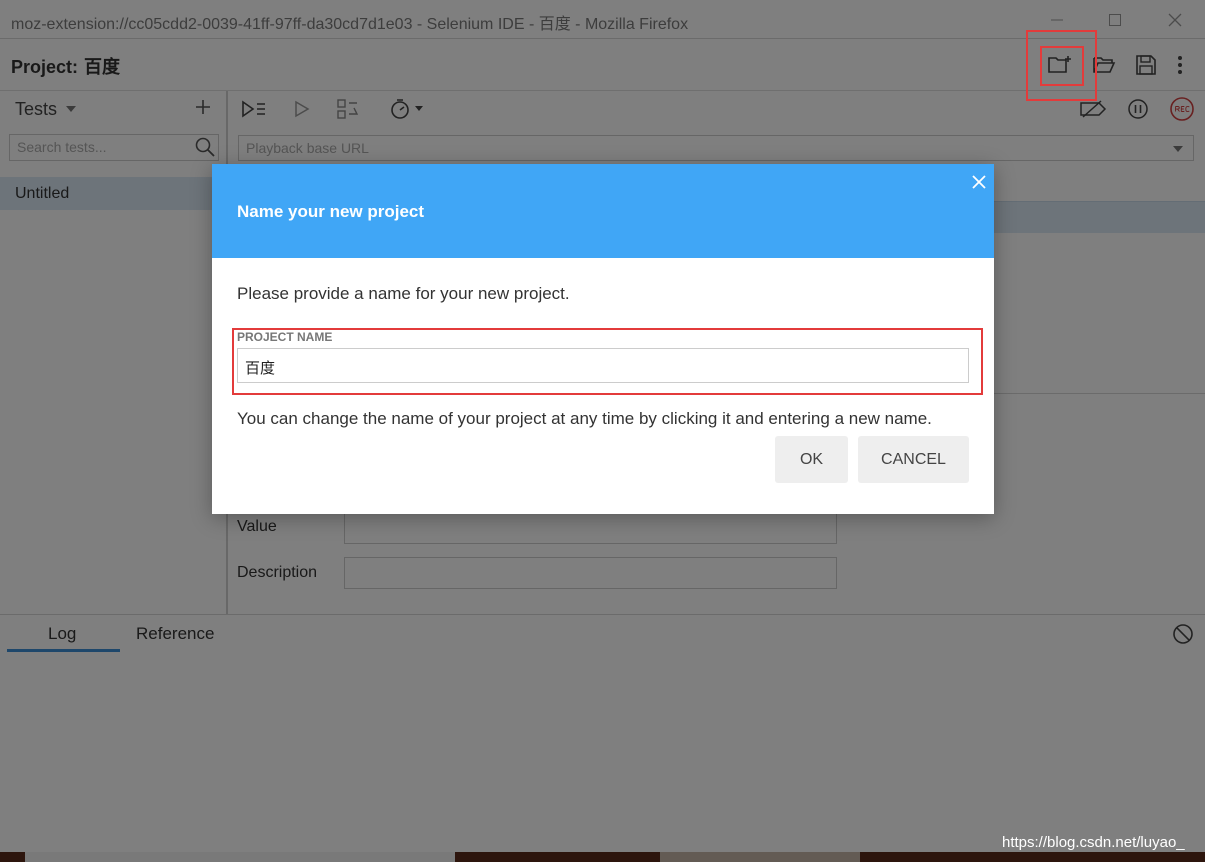 This screenshot has height=862, width=1205. Describe the element at coordinates (913, 459) in the screenshot. I see `cancel-button: CANCEL` at that location.